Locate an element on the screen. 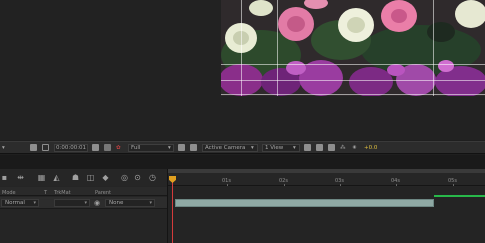 The height and width of the screenshot is (243, 485). composition-mini-flowchart-icon: ⇹ is located at coordinates (20, 177).